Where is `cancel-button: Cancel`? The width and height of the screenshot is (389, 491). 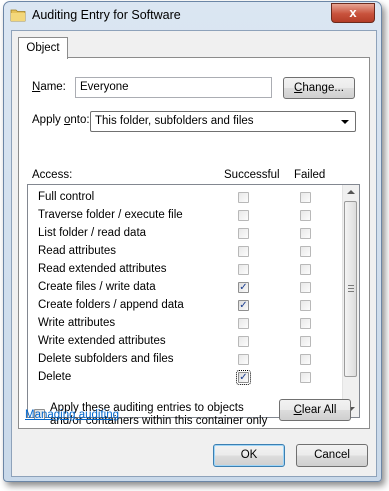
cancel-button: Cancel is located at coordinates (332, 455).